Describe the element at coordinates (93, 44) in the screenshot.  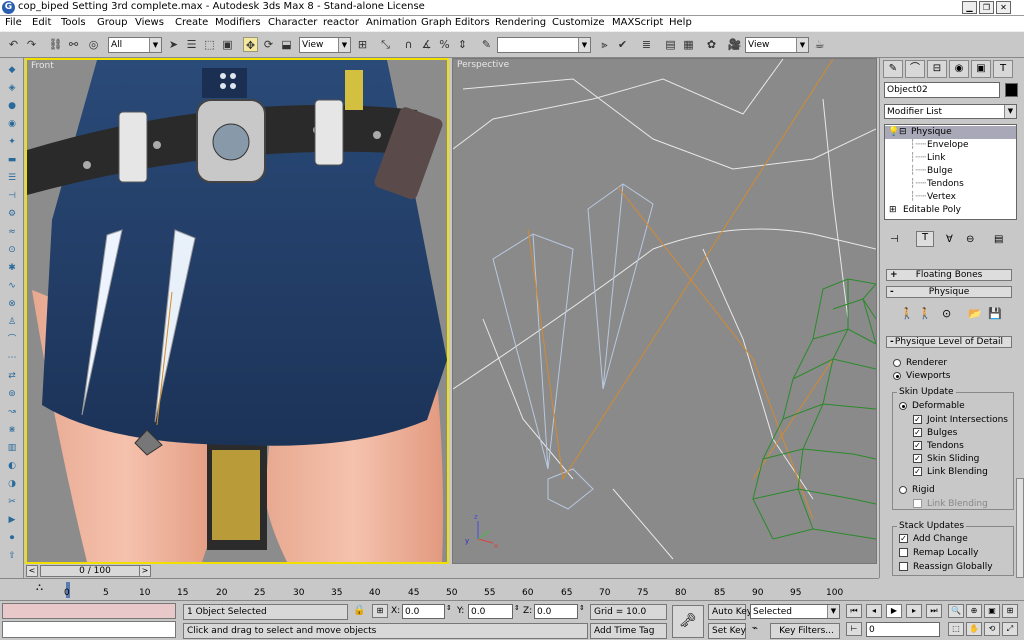
I see `bind-space-warp-icon: ◎` at that location.